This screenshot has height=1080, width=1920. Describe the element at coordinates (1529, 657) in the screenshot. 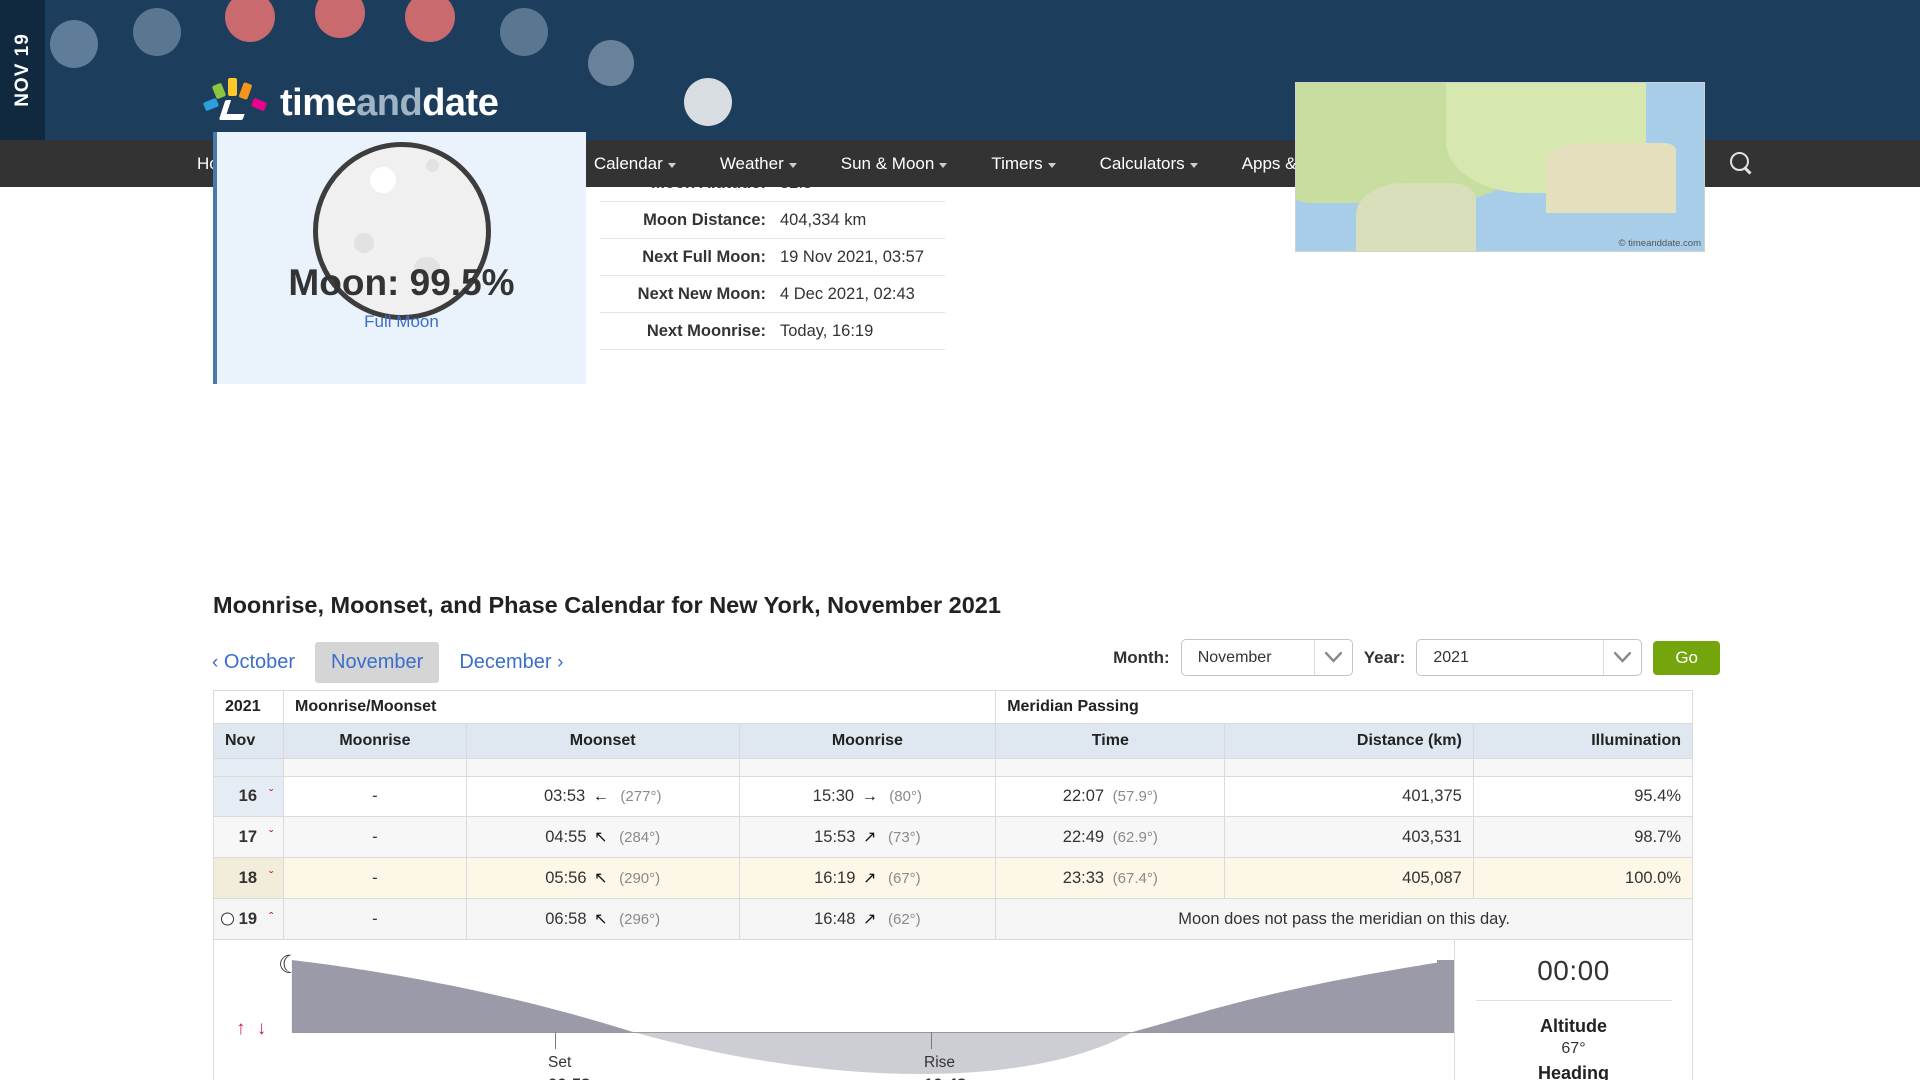

I see `year-select: 2021` at that location.